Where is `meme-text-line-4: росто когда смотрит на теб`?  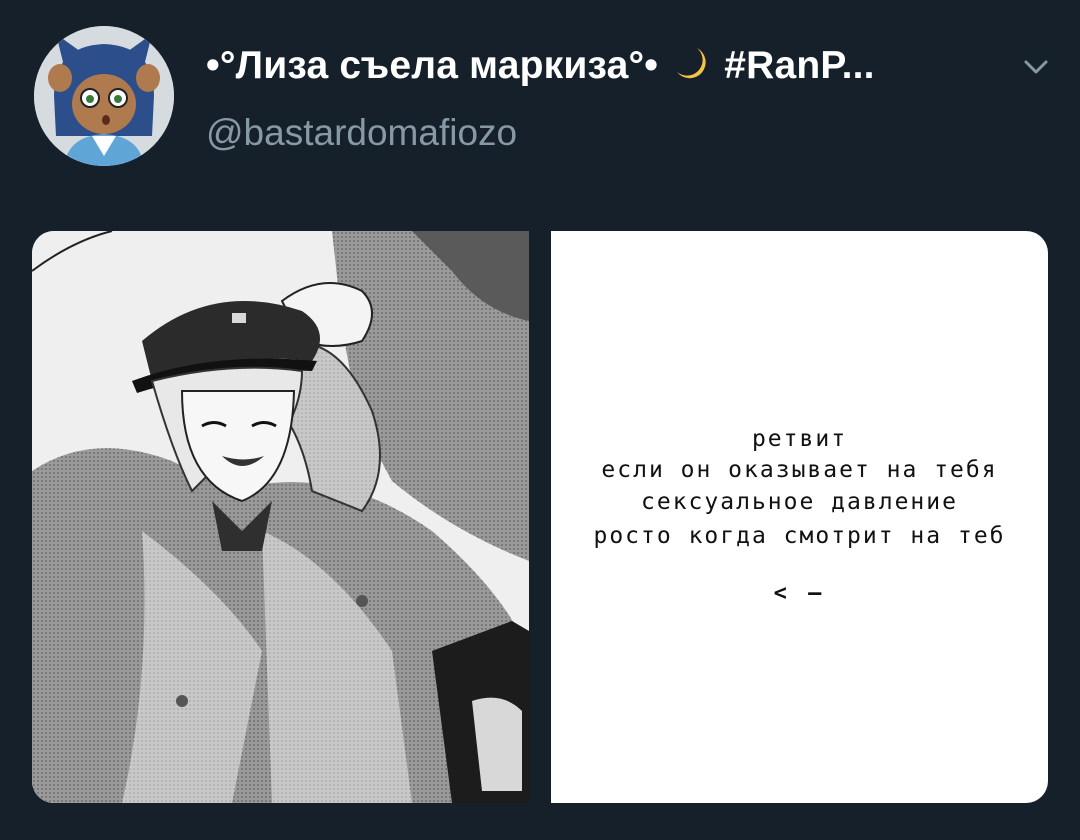 meme-text-line-4: росто когда смотрит на теб is located at coordinates (799, 536).